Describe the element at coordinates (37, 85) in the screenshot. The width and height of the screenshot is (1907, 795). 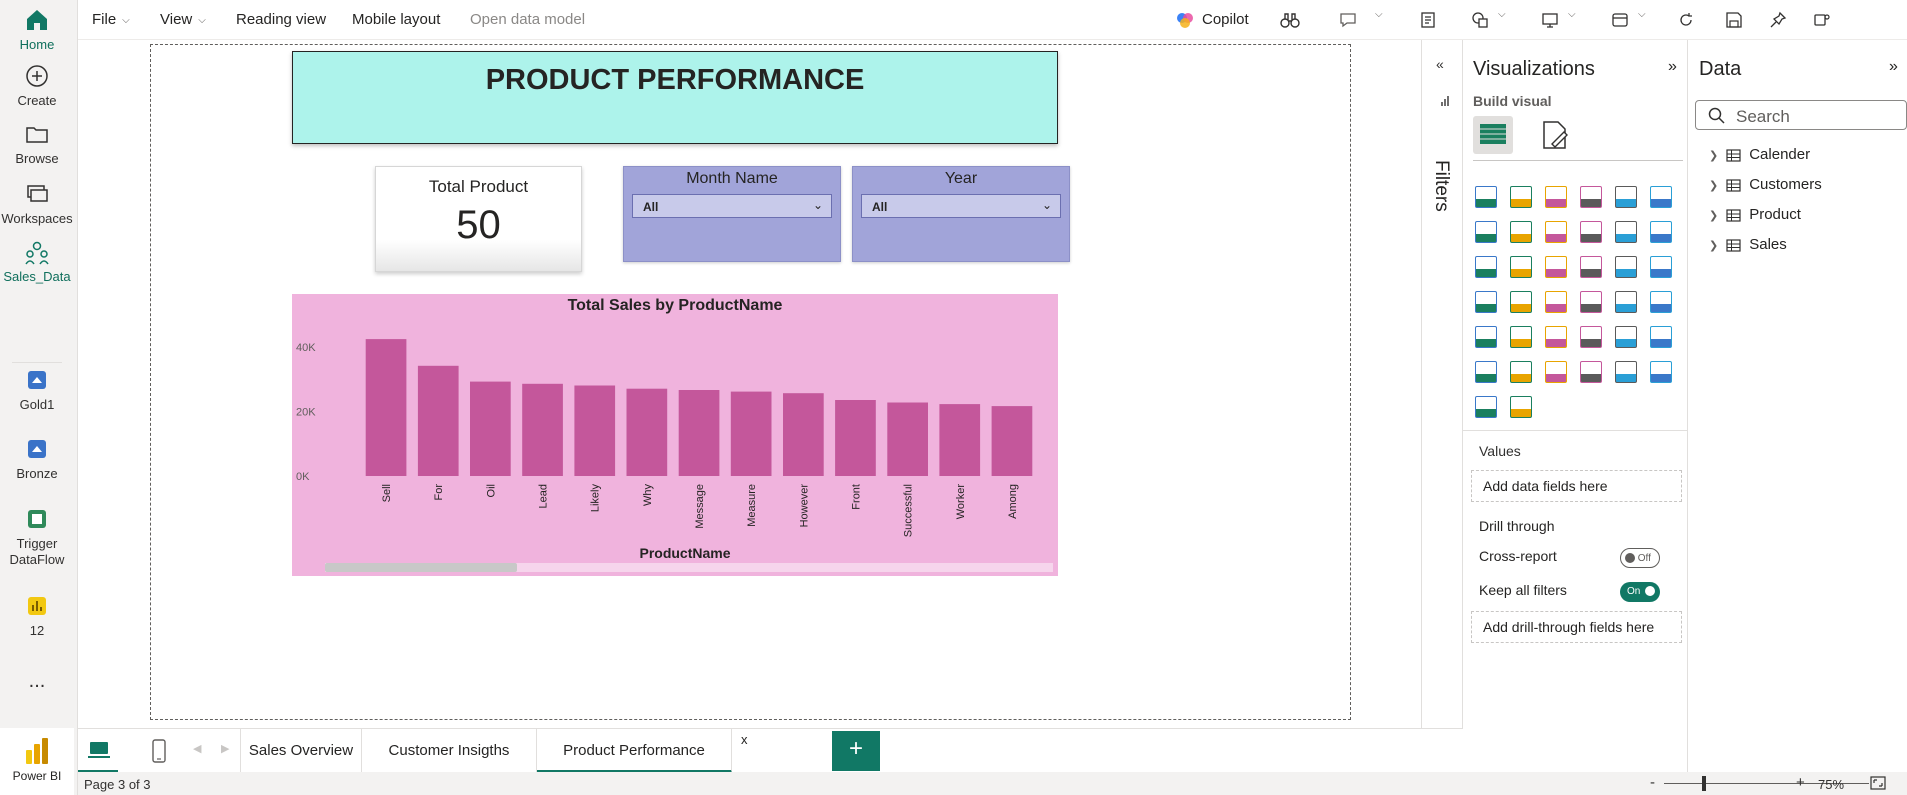
I see `rail-create: Create` at that location.